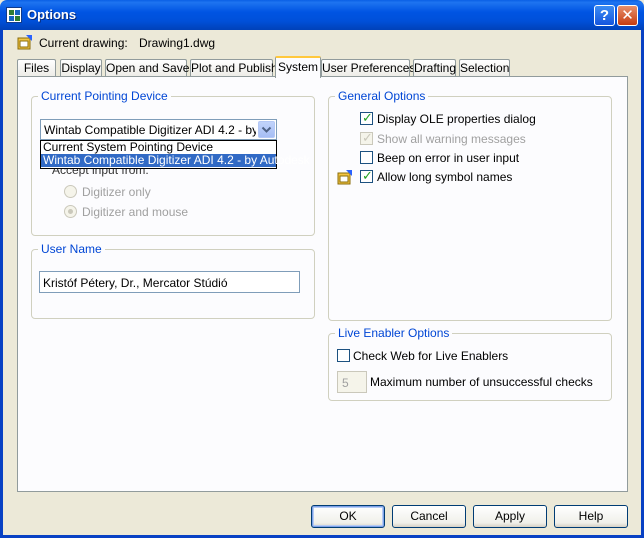 The width and height of the screenshot is (644, 538). I want to click on app-icon, so click(14, 15).